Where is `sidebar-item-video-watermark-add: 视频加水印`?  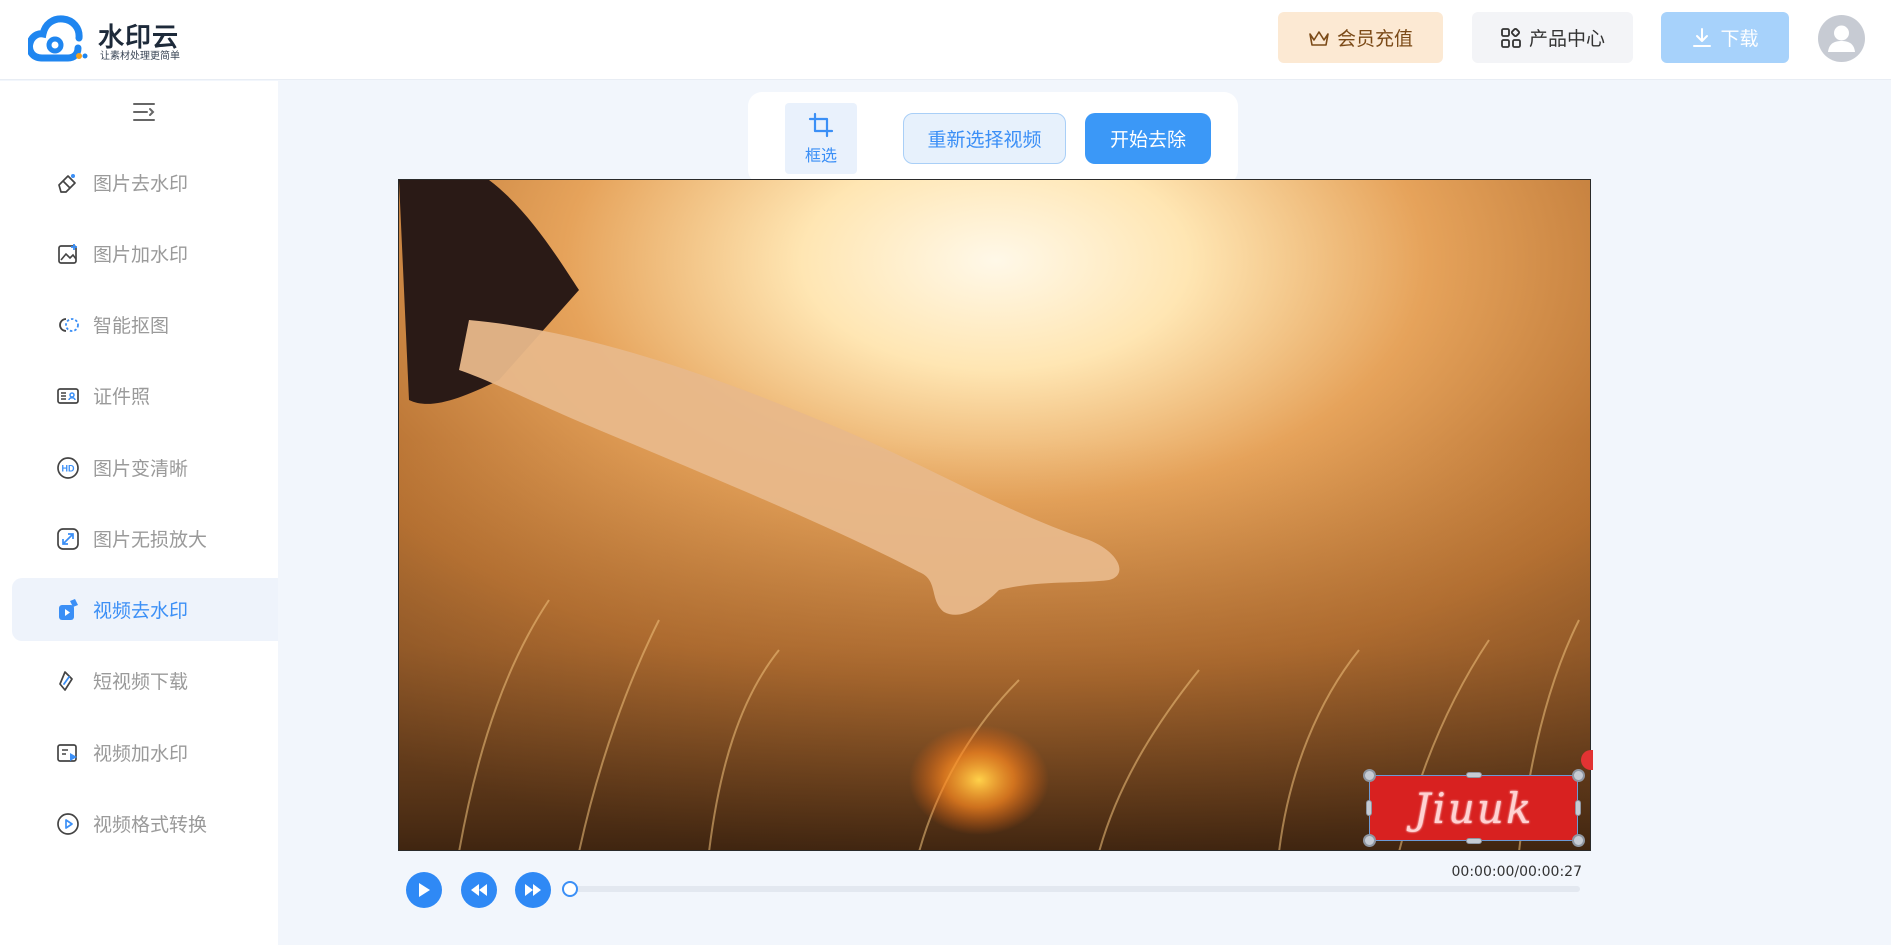
sidebar-item-video-watermark-add: 视频加水印 is located at coordinates (145, 752).